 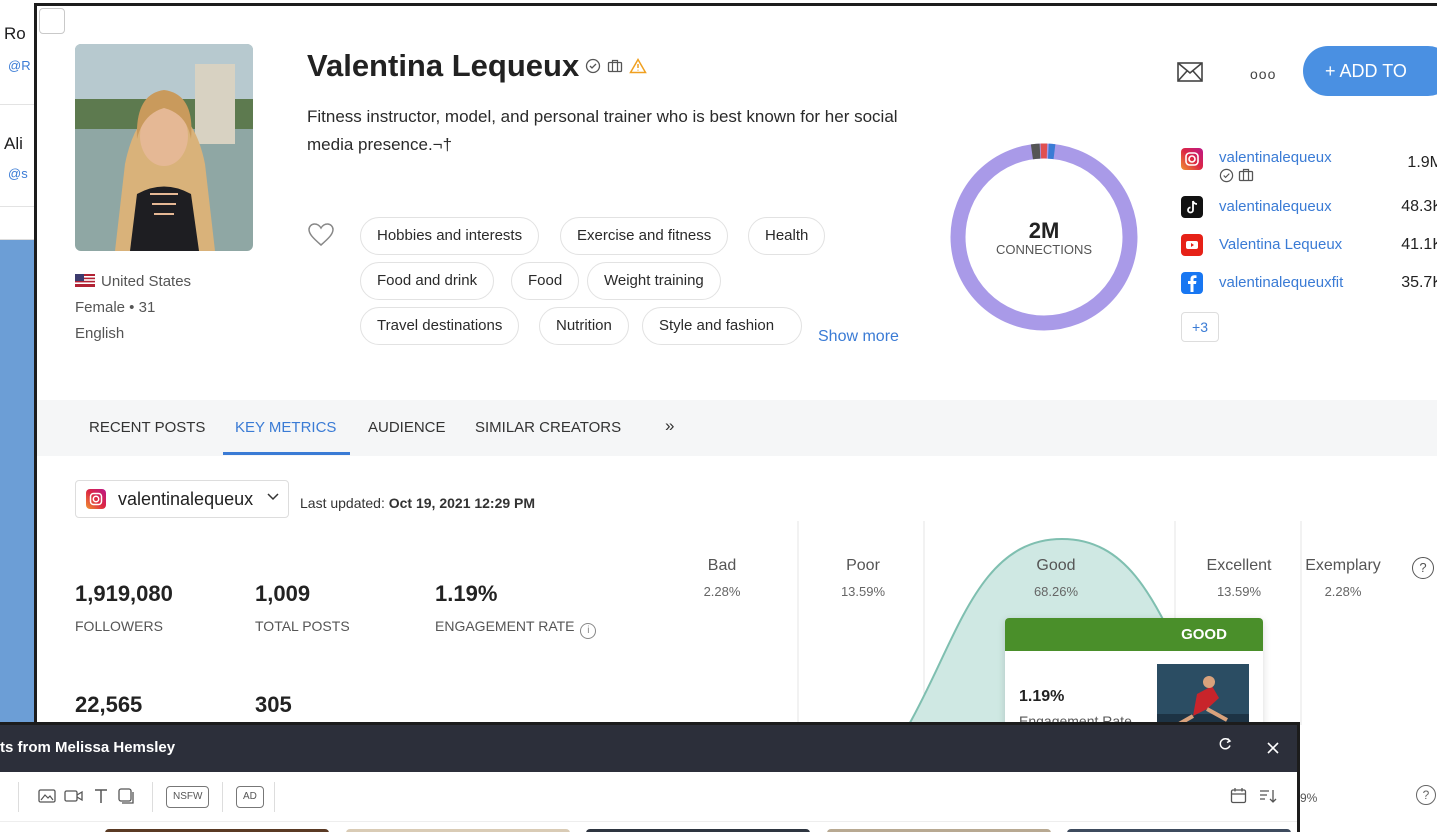 What do you see at coordinates (648, 748) in the screenshot?
I see `posts-window-titlebar: ts from Melissa Hemsley` at bounding box center [648, 748].